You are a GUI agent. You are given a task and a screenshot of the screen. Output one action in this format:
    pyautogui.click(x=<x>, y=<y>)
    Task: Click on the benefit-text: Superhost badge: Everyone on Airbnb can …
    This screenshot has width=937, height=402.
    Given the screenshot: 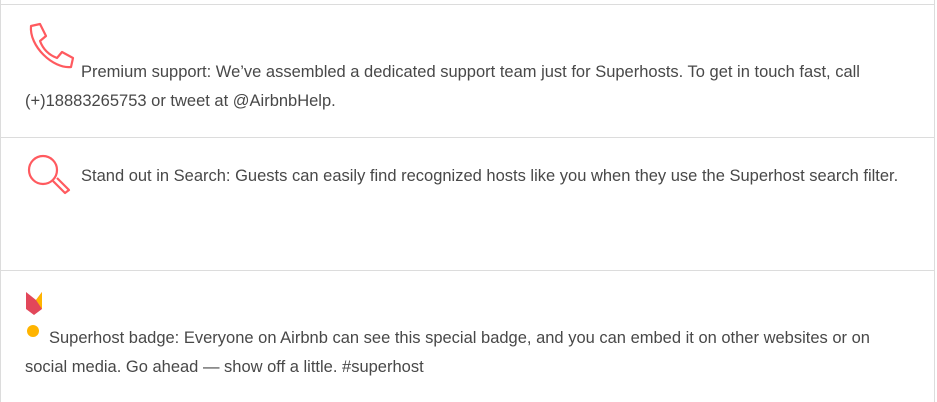 What is the action you would take?
    pyautogui.click(x=447, y=352)
    